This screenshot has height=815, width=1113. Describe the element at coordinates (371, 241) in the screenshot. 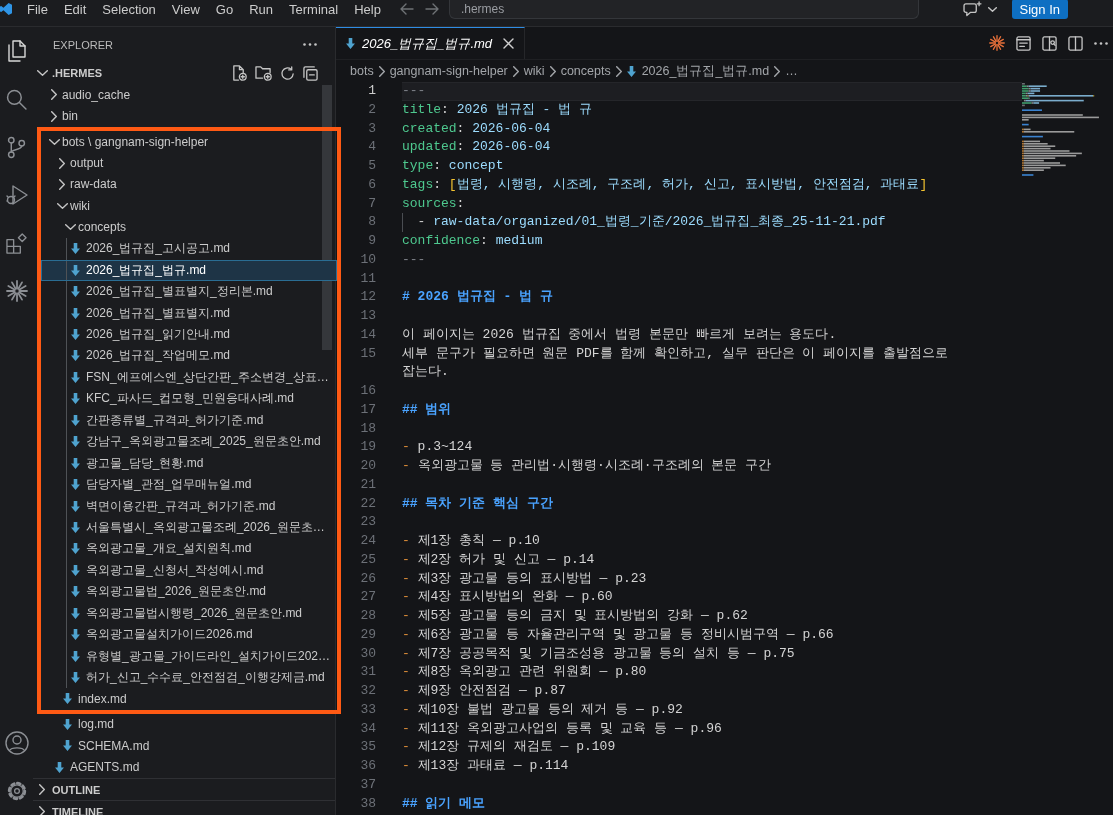

I see `line-number: 9` at that location.